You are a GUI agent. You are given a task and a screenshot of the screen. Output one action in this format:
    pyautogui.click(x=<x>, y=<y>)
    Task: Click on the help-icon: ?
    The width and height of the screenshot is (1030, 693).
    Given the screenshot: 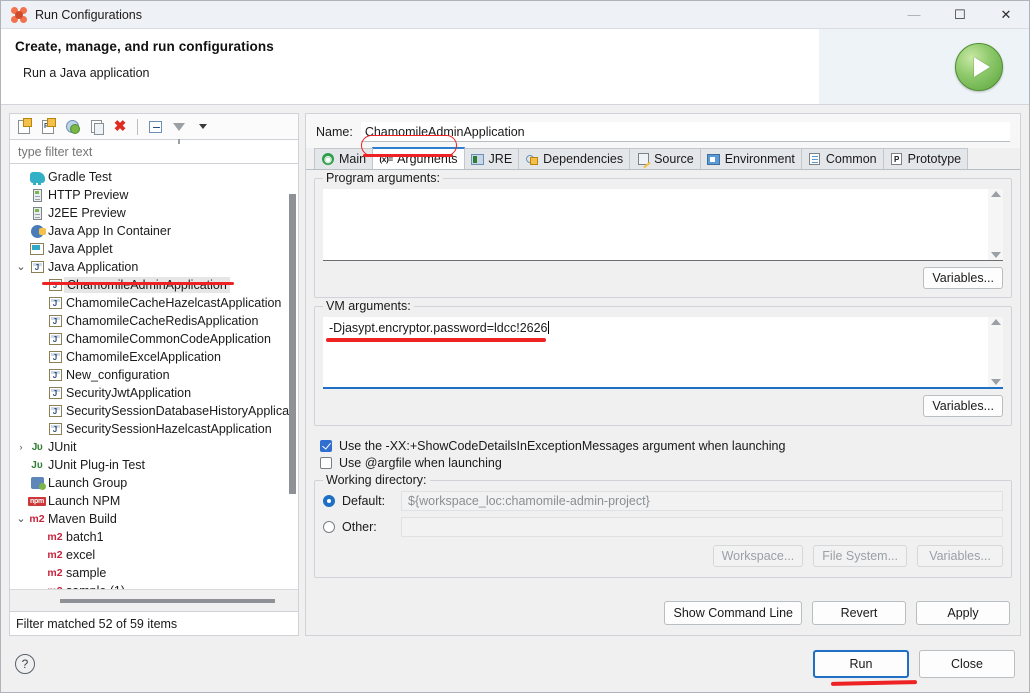 What is the action you would take?
    pyautogui.click(x=25, y=664)
    